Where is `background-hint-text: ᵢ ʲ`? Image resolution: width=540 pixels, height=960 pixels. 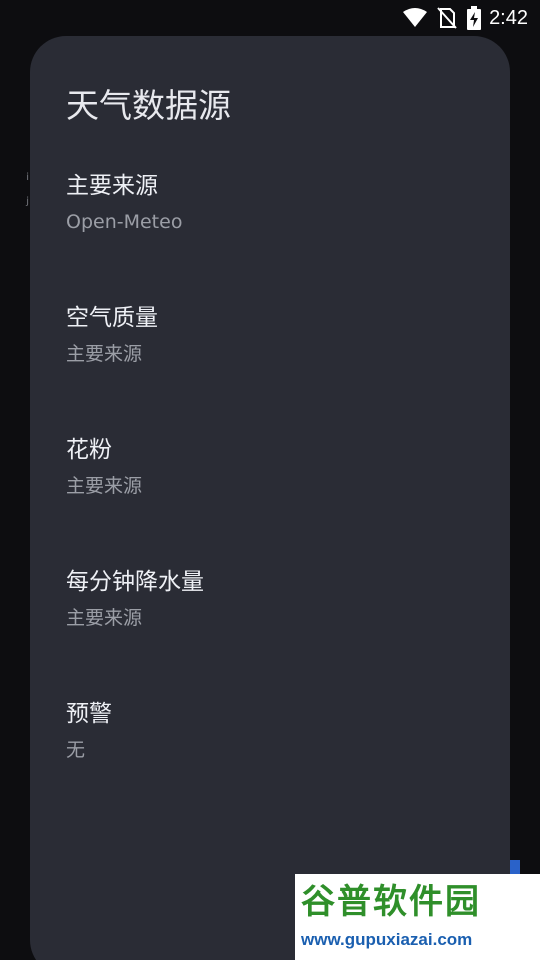 background-hint-text: ᵢ ʲ is located at coordinates (27, 190).